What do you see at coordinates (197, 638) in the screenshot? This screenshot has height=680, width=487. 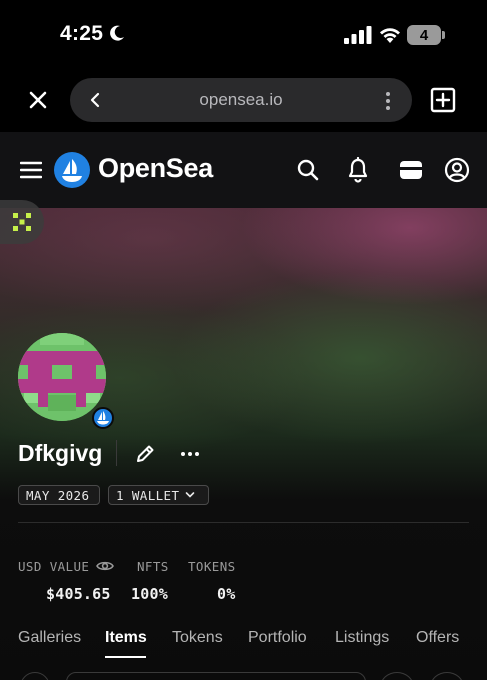 I see `tab-tokens: Tokens` at bounding box center [197, 638].